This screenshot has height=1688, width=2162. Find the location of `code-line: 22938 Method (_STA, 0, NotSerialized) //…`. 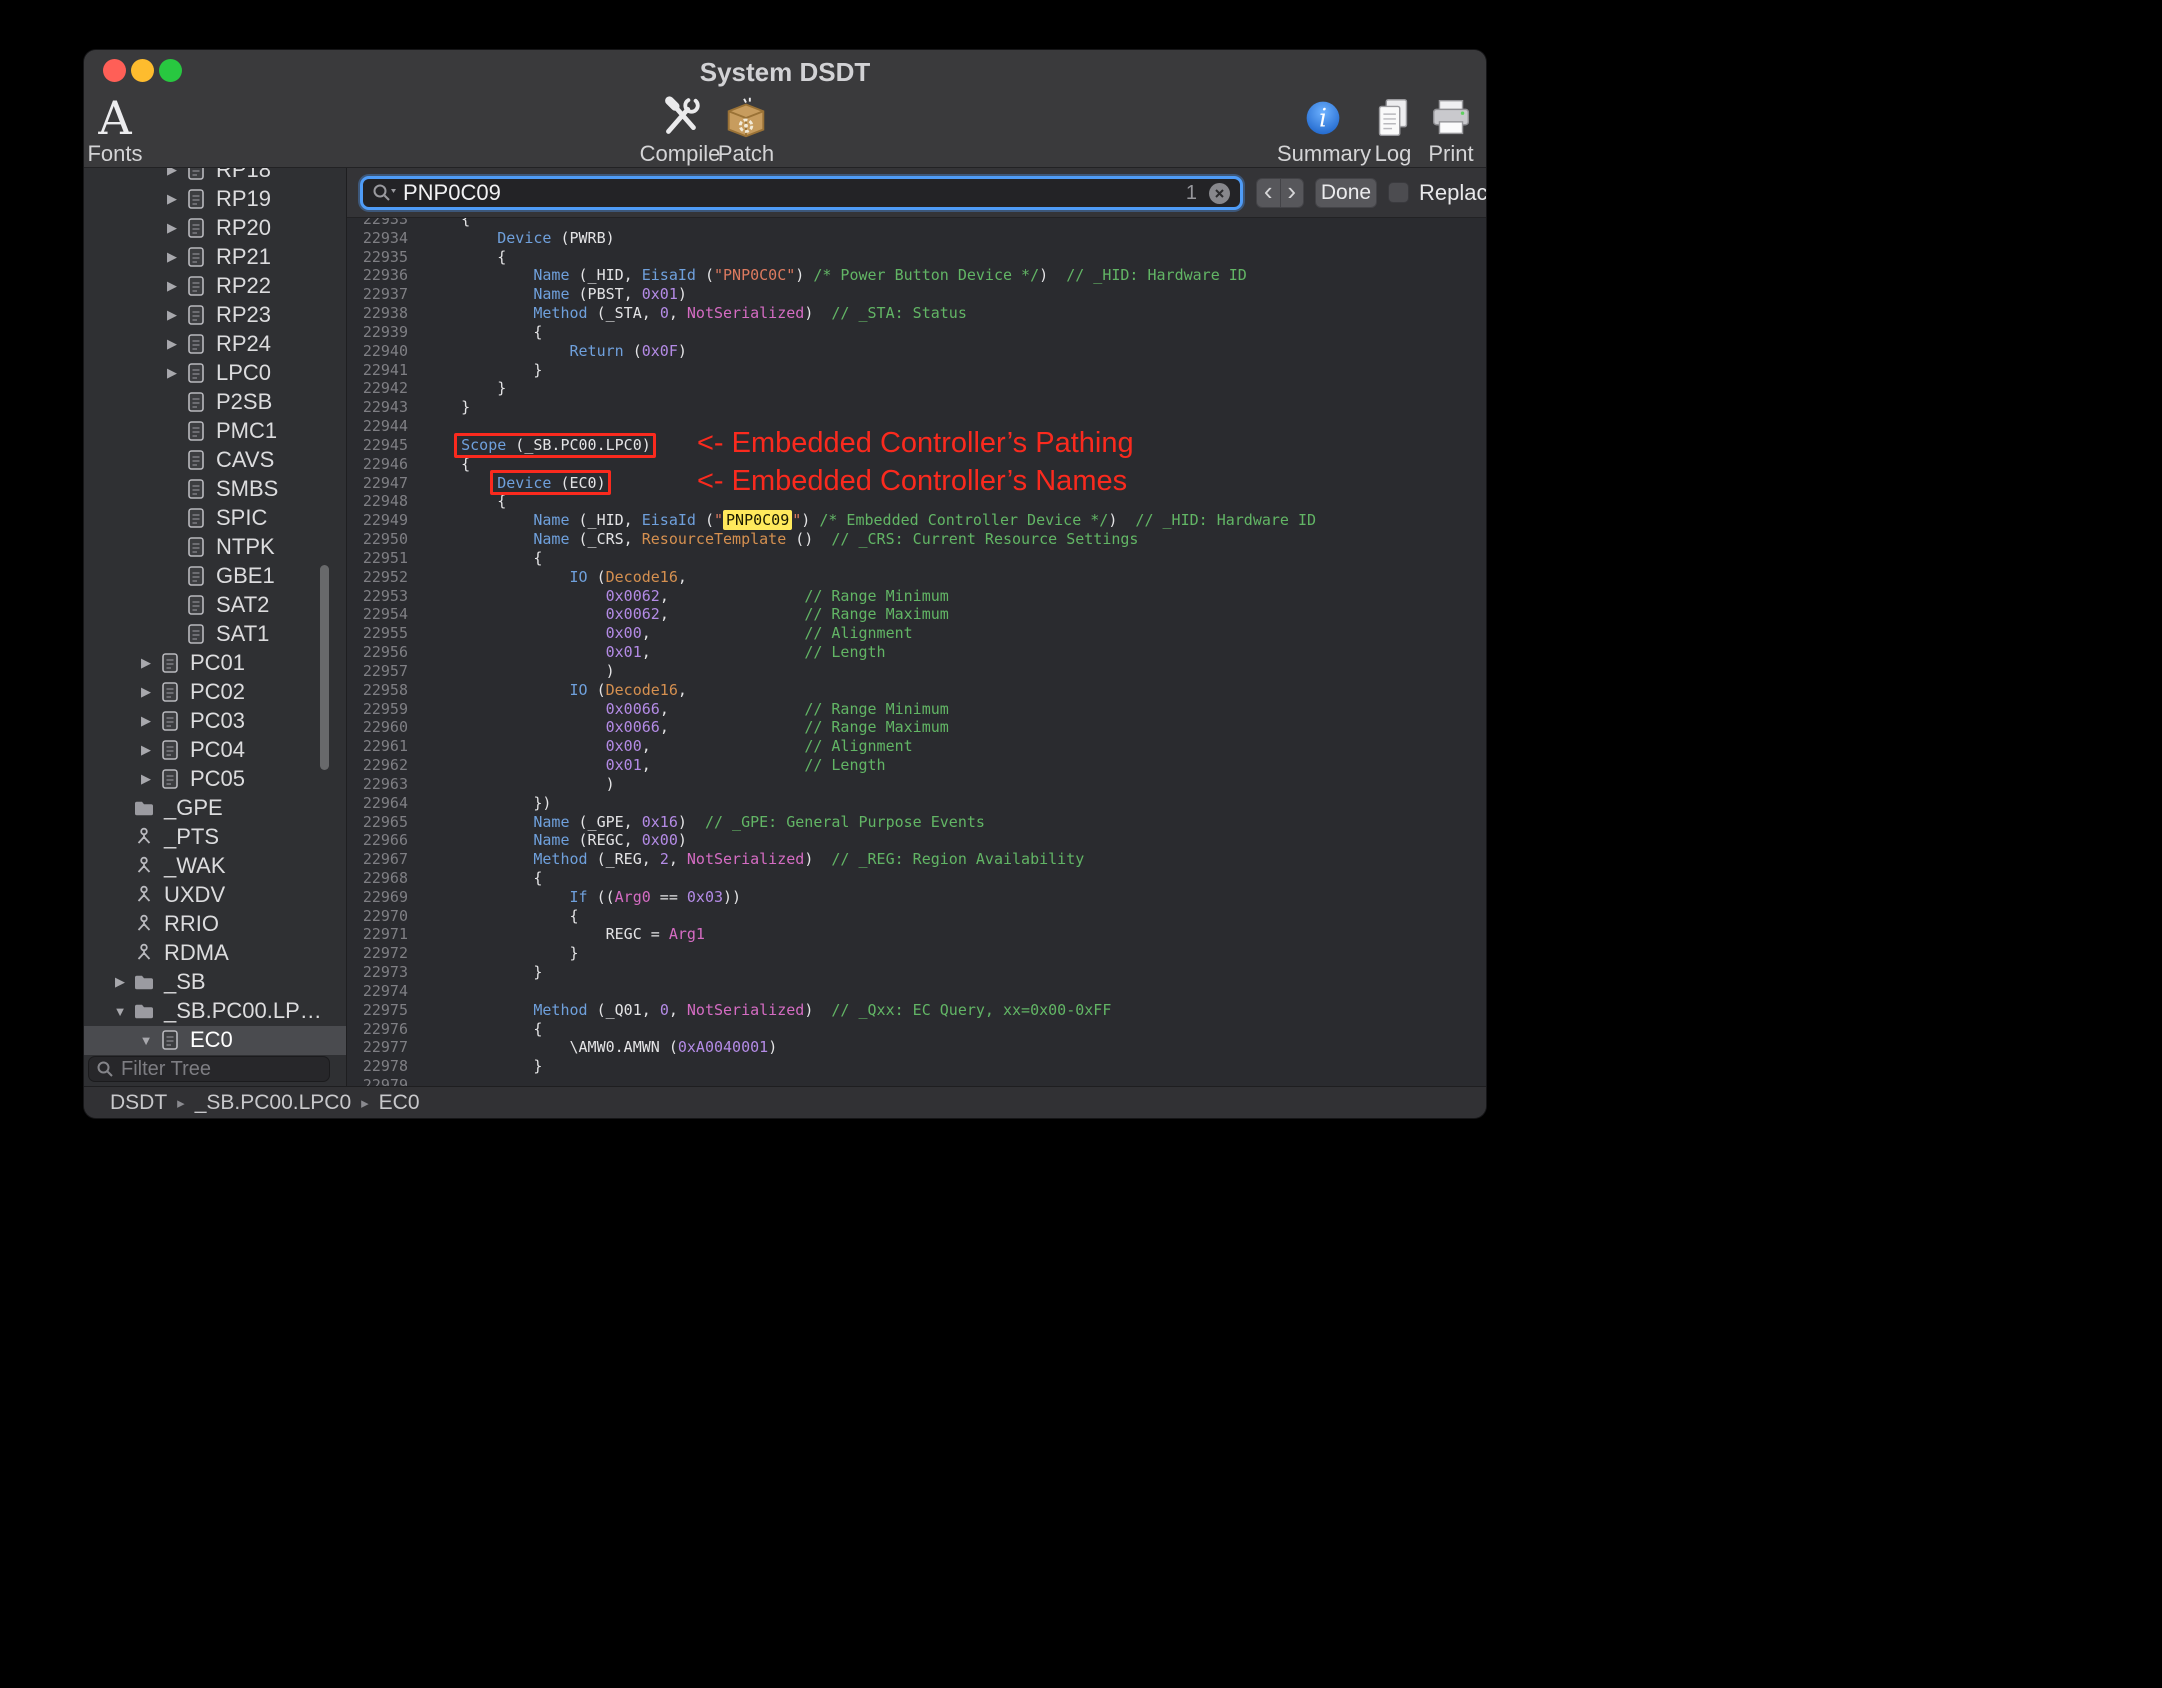

code-line: 22938 Method (_STA, 0, NotSerialized) //… is located at coordinates (916, 313).